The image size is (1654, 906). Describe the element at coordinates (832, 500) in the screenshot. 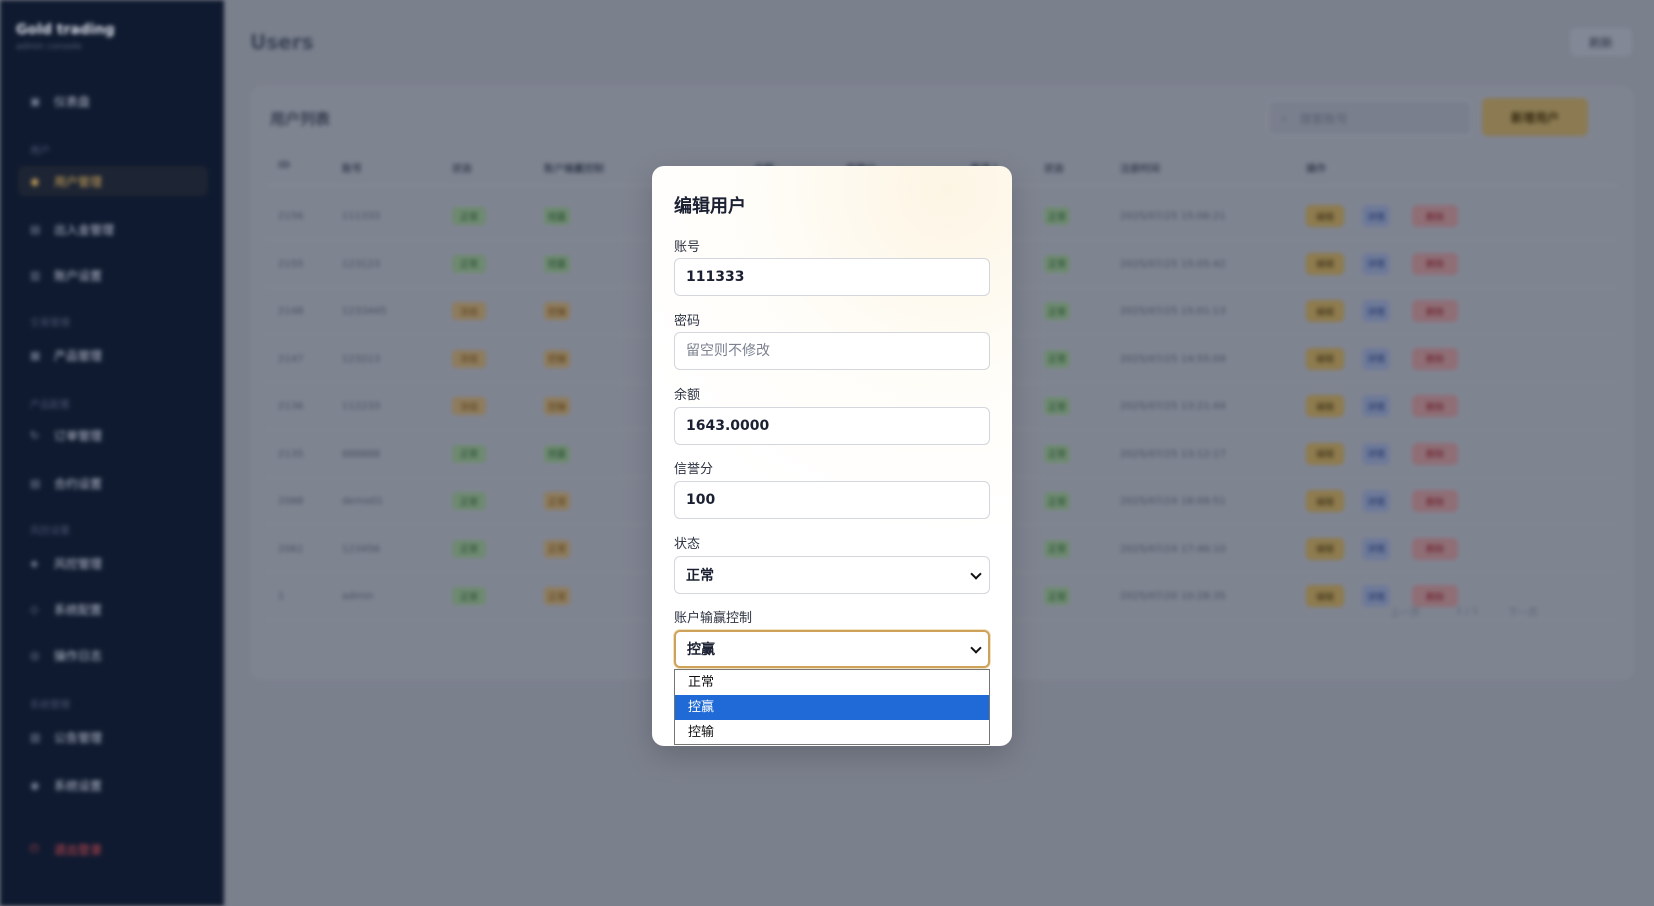

I see `credit-score-field` at that location.